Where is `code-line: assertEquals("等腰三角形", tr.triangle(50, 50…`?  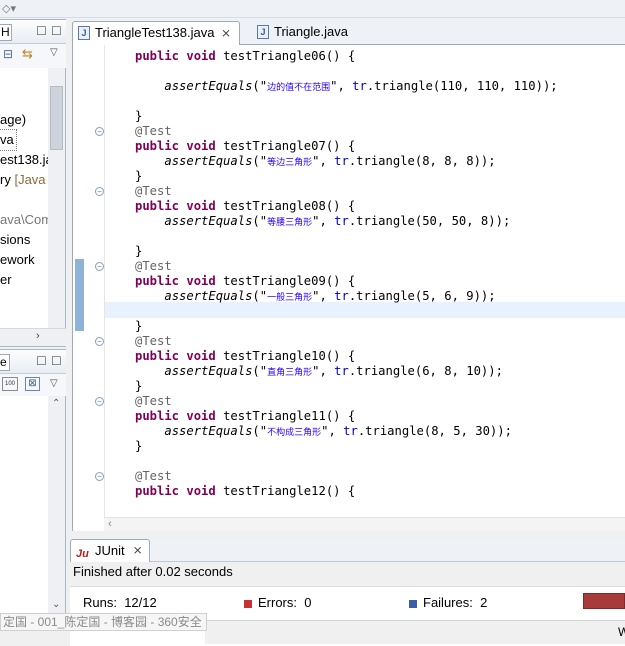 code-line: assertEquals("等腰三角形", tr.triangle(50, 50… is located at coordinates (337, 221).